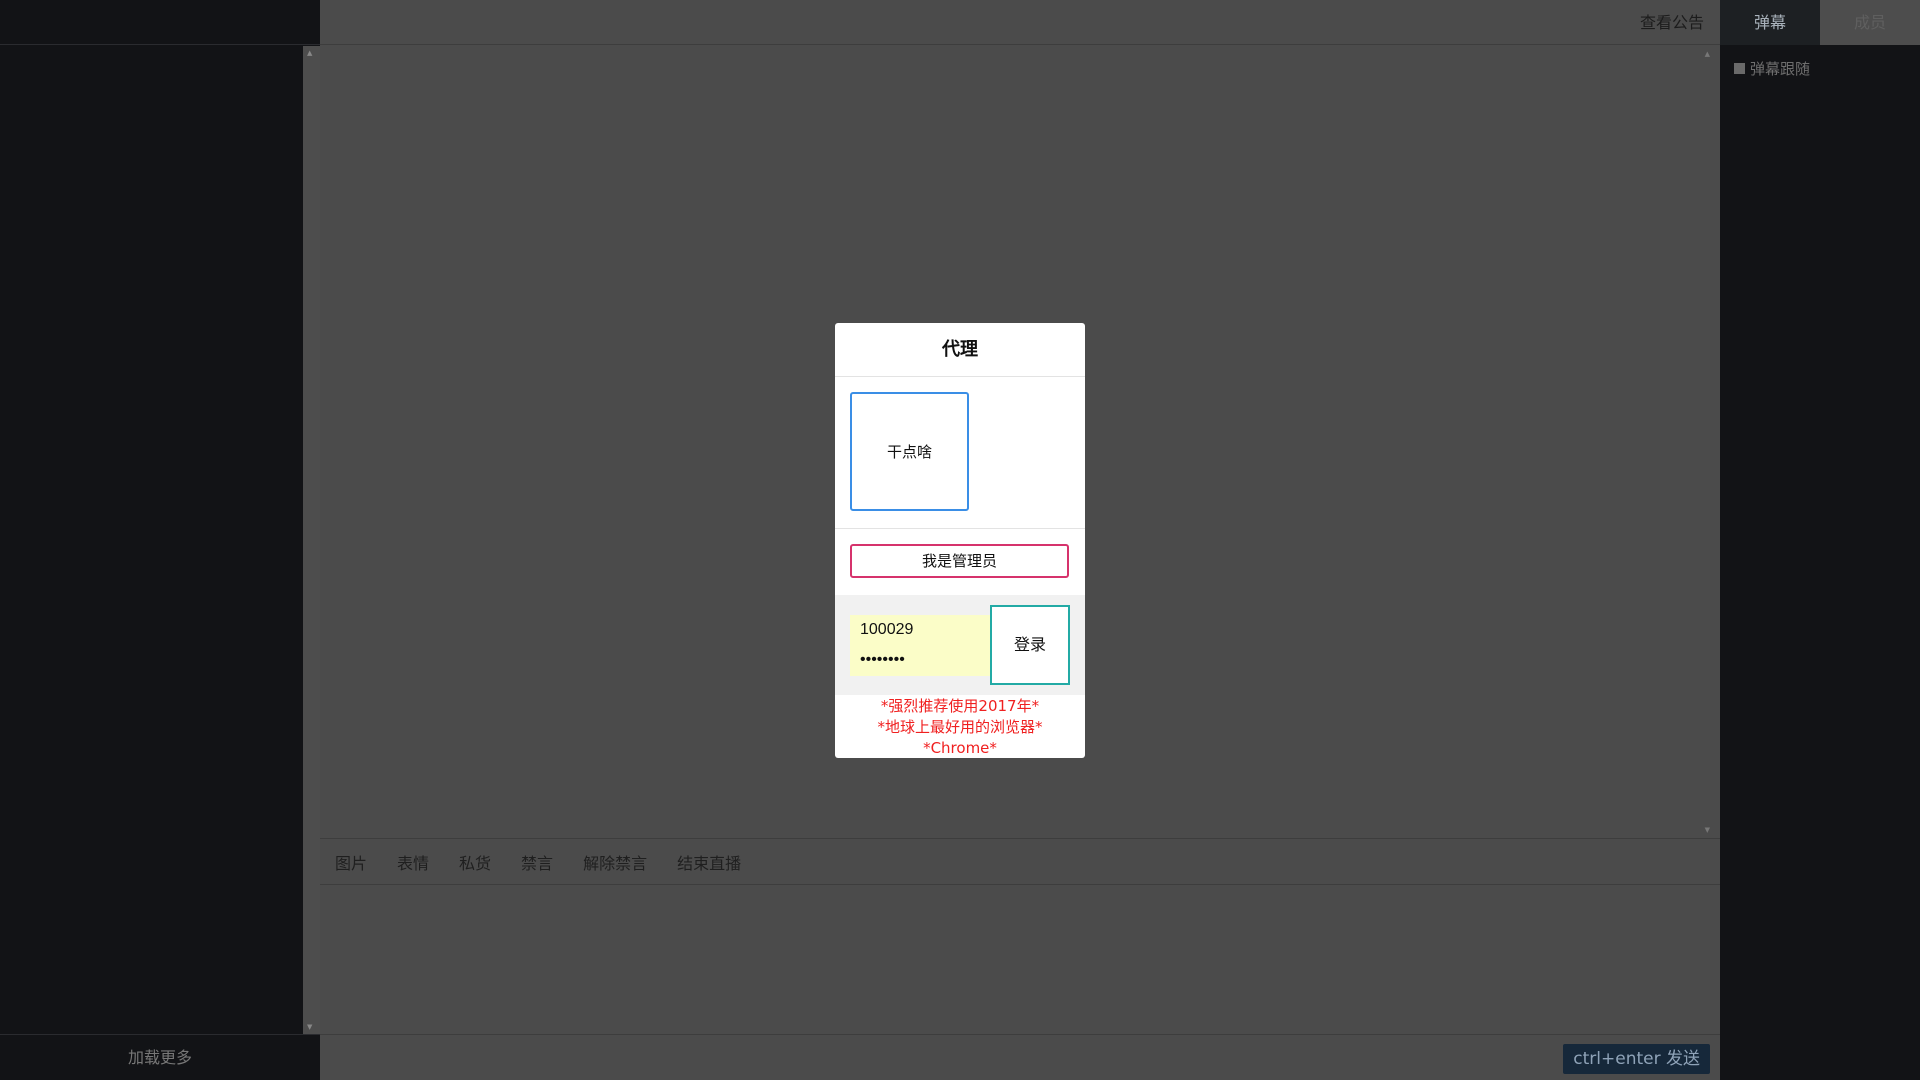  I want to click on tab-danmaku: 弹幕, so click(1770, 22).